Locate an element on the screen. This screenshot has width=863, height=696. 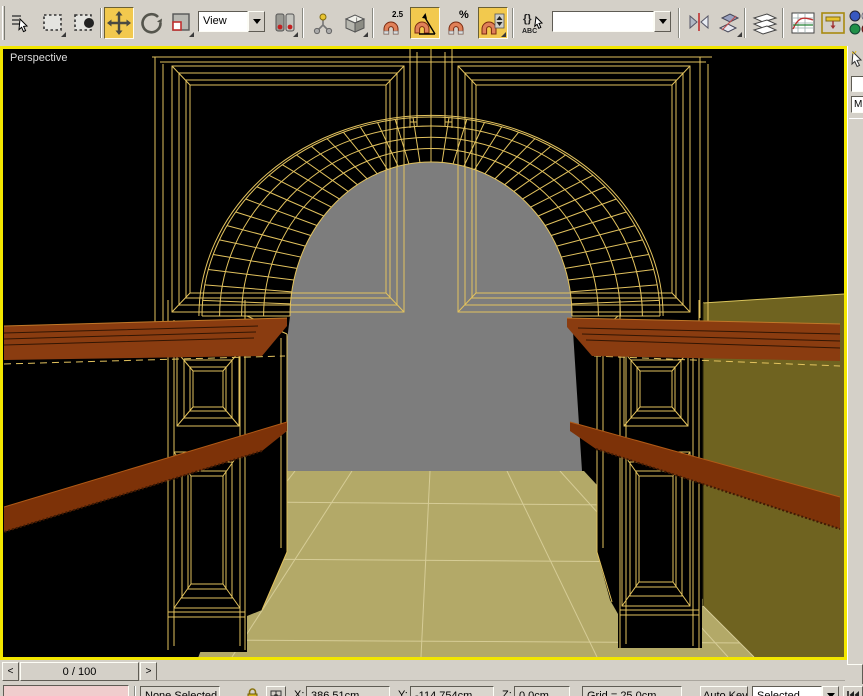
rotate-icon is located at coordinates (151, 23).